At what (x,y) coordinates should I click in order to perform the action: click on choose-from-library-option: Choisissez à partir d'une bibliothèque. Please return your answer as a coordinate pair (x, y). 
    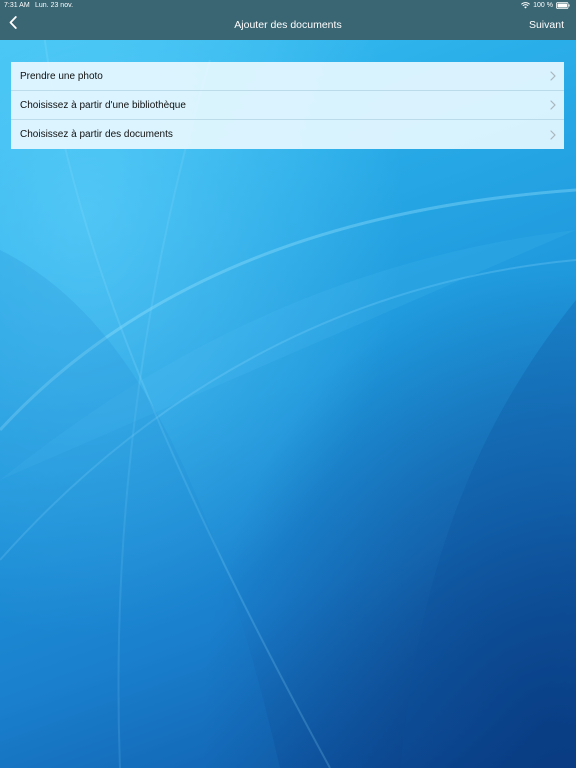
    Looking at the image, I should click on (287, 105).